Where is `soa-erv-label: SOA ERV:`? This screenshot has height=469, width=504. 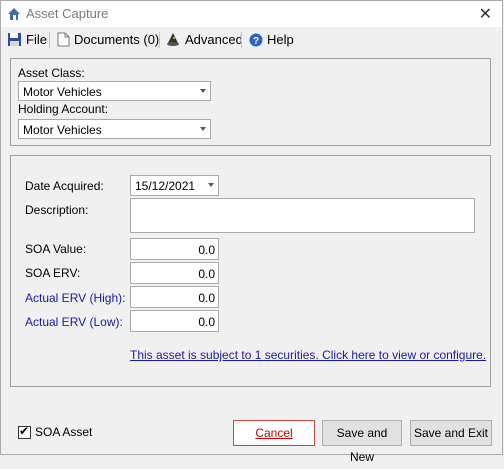
soa-erv-label: SOA ERV: is located at coordinates (53, 273).